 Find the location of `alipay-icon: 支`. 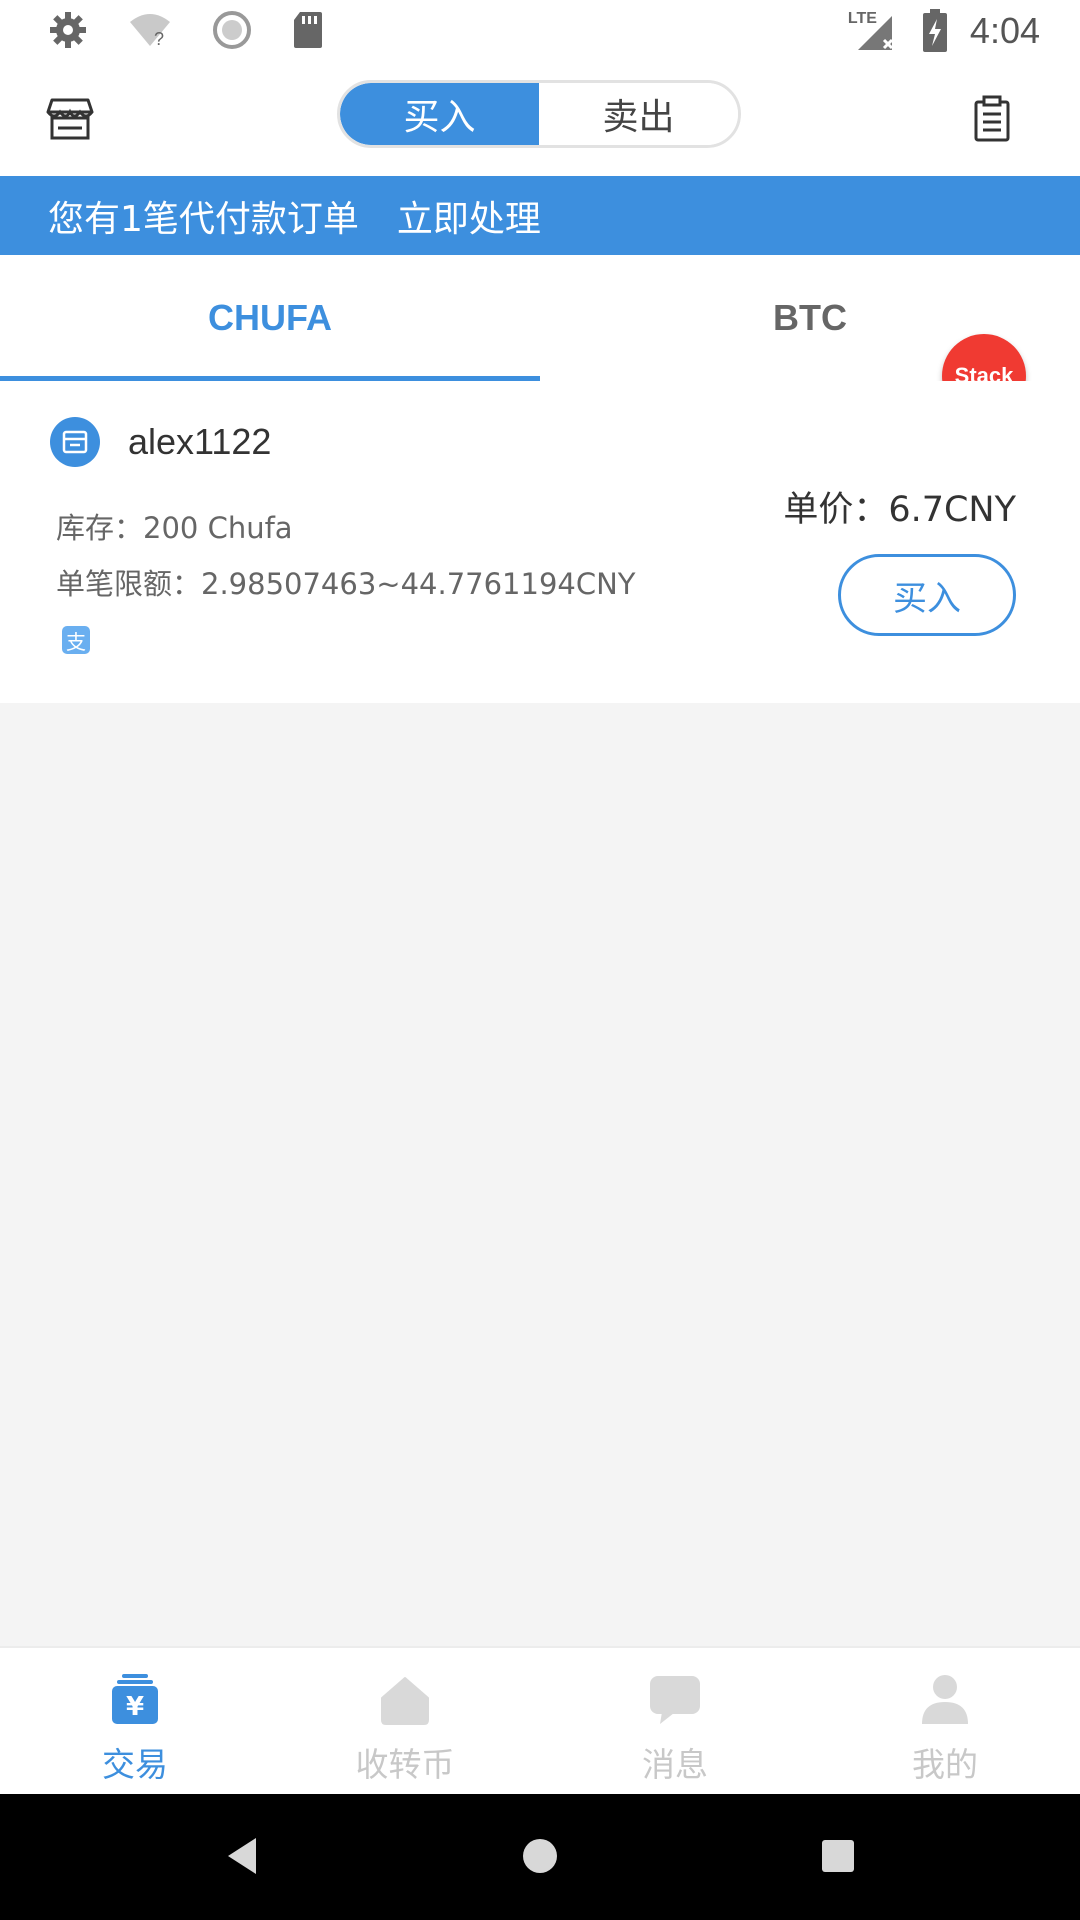

alipay-icon: 支 is located at coordinates (76, 640).